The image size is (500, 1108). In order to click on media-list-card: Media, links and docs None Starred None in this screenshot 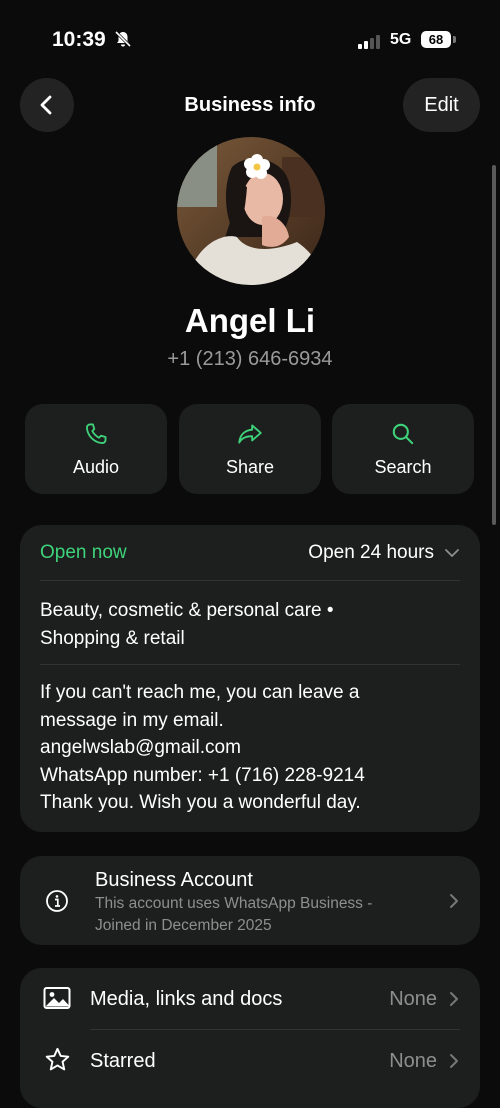, I will do `click(250, 1038)`.